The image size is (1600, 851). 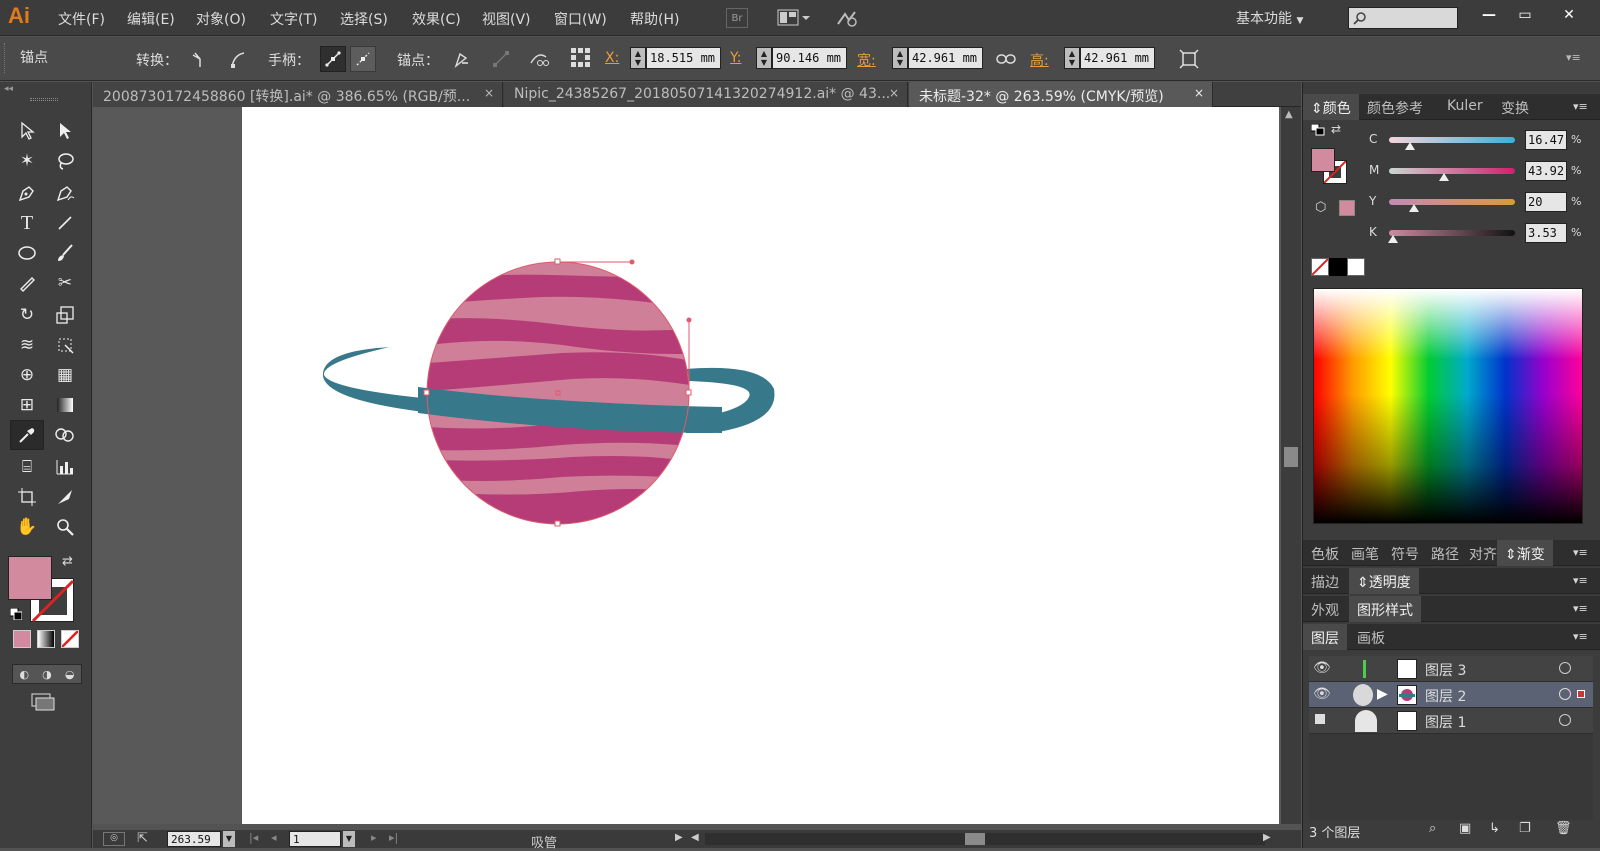 What do you see at coordinates (1385, 609) in the screenshot?
I see `tab-graphic-styles: 图形样式` at bounding box center [1385, 609].